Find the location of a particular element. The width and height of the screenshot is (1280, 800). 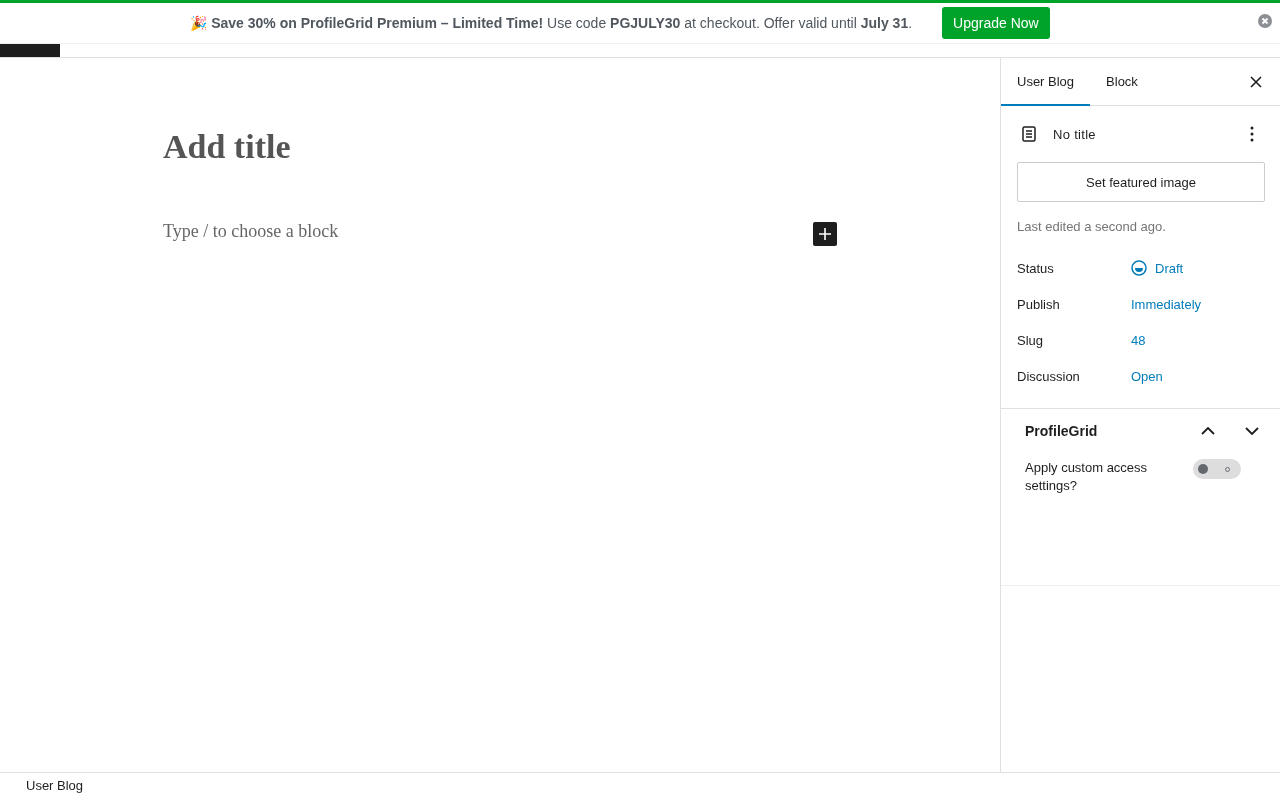

add-block-button is located at coordinates (825, 234).